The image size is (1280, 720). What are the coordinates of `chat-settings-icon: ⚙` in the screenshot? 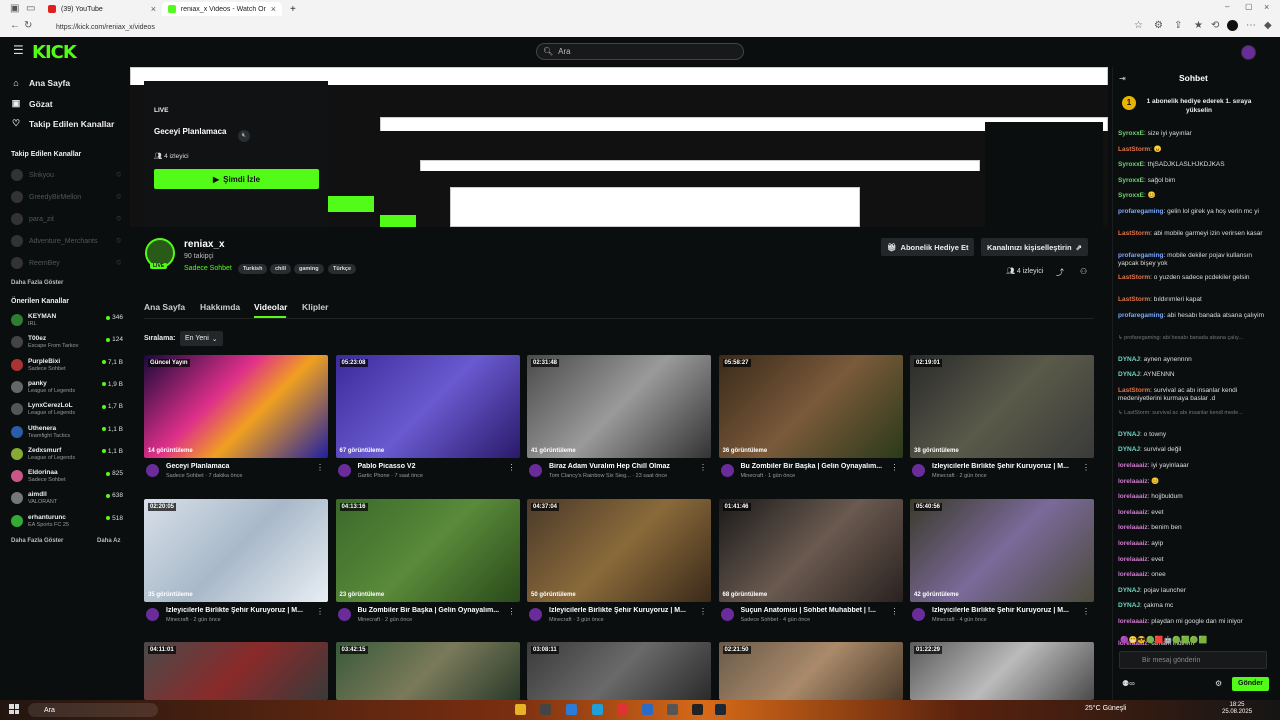 It's located at (1218, 683).